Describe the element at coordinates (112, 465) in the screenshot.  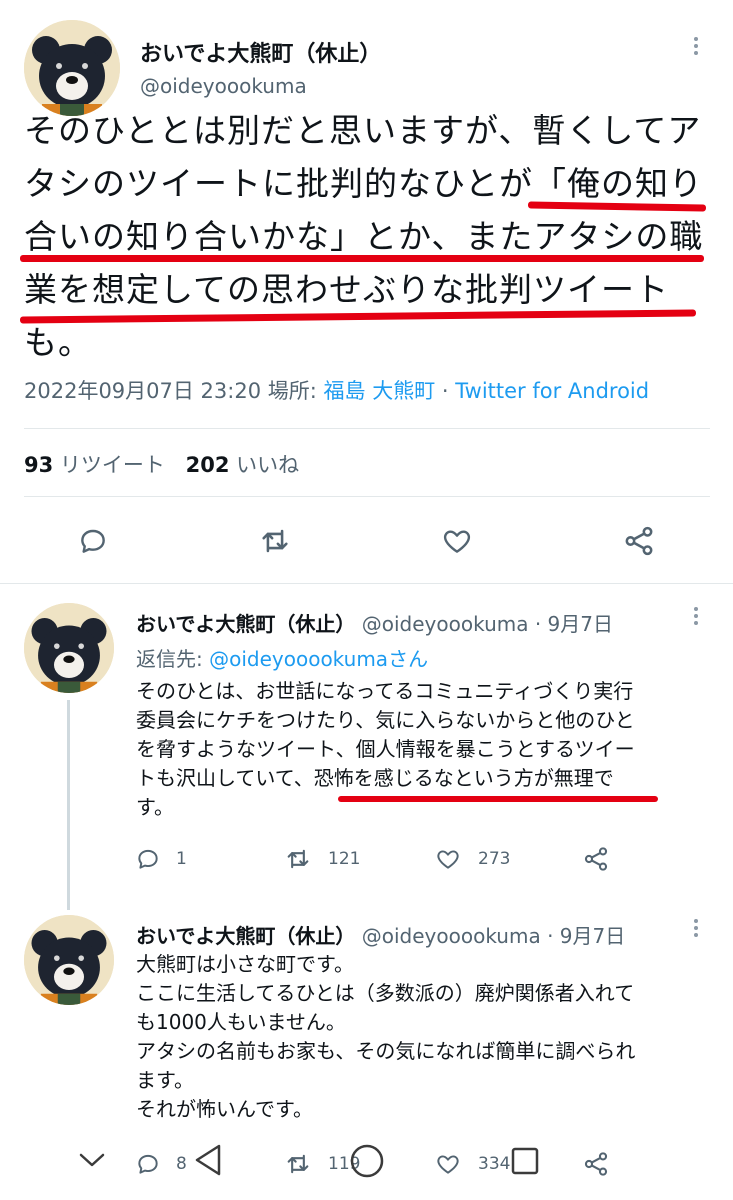
I see `retweets-label: リツイート` at that location.